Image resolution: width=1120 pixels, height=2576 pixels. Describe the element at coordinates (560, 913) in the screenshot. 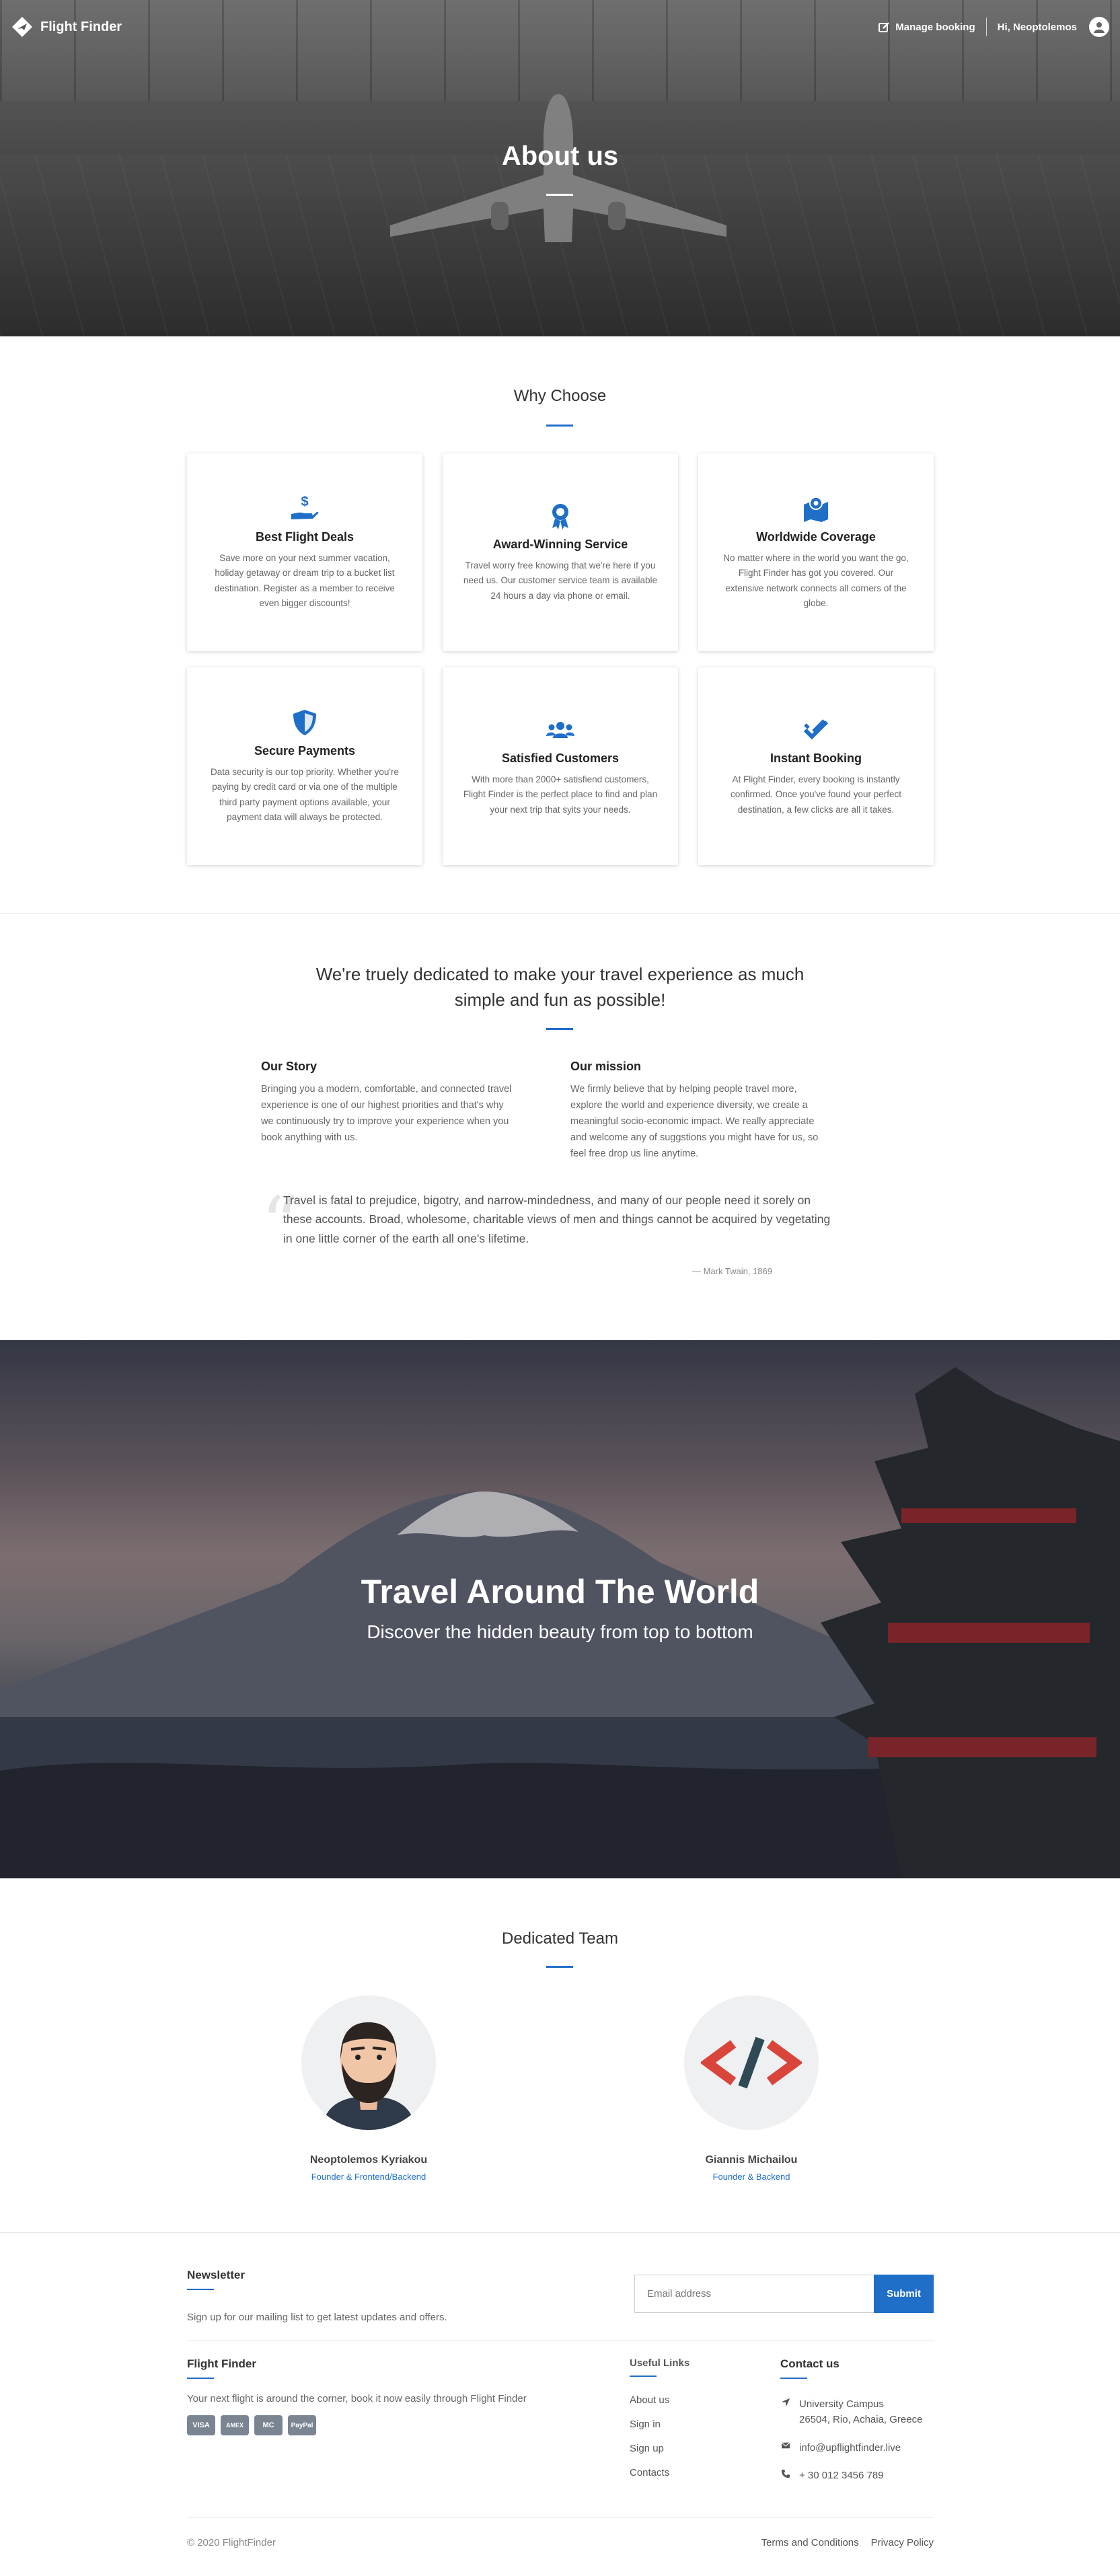

I see `section-separator` at that location.